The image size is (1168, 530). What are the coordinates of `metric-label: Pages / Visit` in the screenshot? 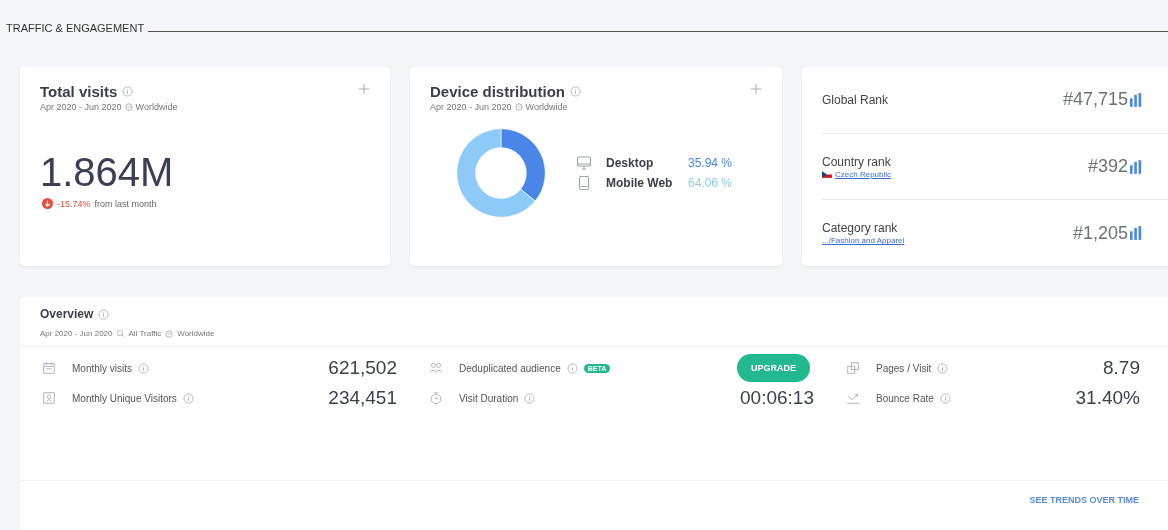 It's located at (904, 368).